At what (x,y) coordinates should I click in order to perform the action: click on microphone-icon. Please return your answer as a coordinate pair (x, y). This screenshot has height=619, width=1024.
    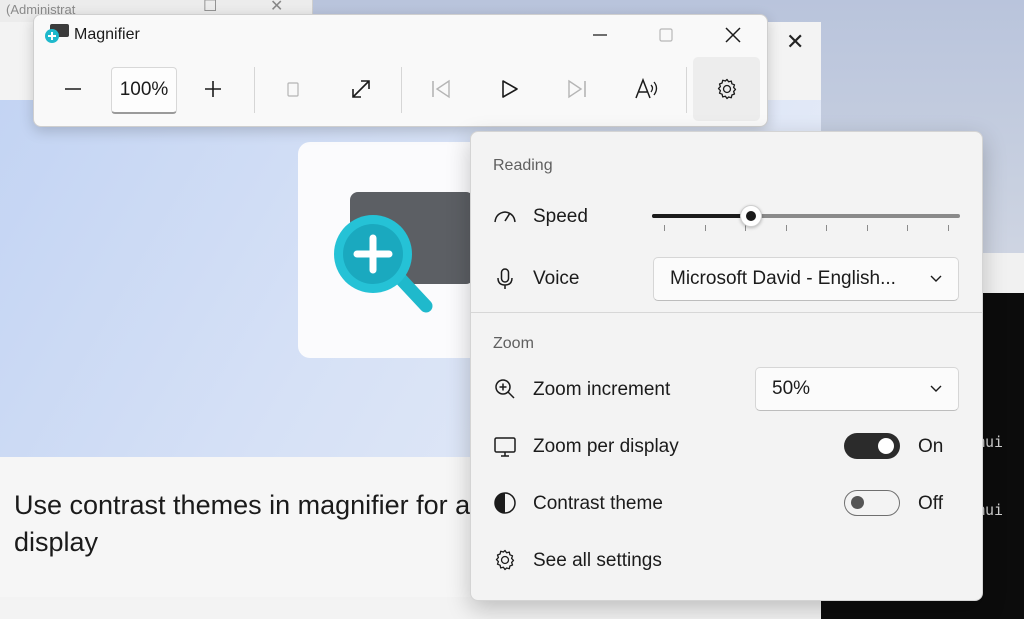
    Looking at the image, I should click on (505, 279).